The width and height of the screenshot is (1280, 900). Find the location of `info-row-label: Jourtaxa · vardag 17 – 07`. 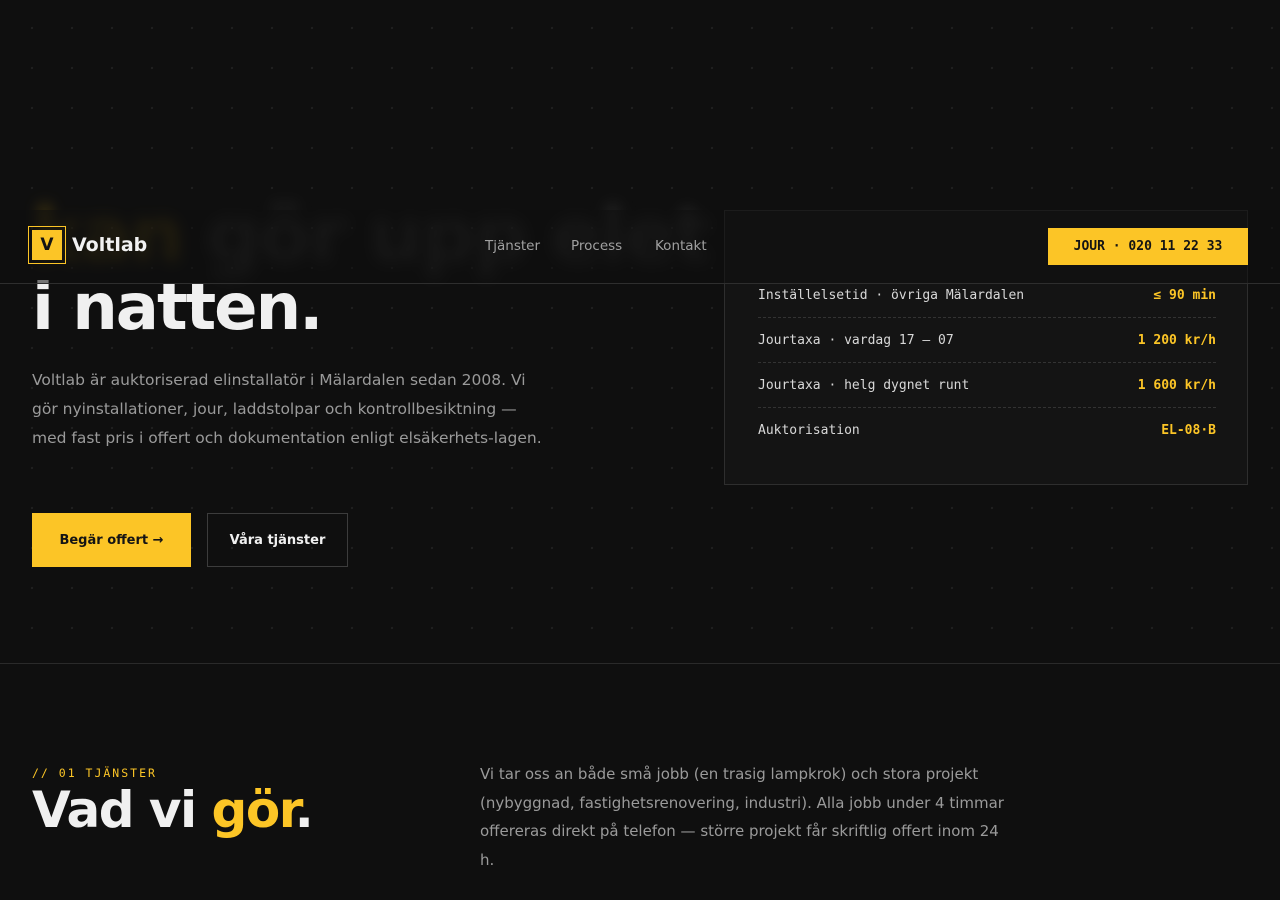

info-row-label: Jourtaxa · vardag 17 – 07 is located at coordinates (856, 340).